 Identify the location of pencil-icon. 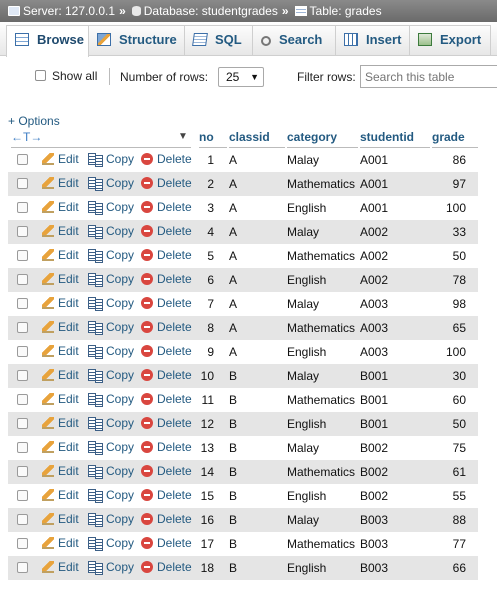
(48, 519).